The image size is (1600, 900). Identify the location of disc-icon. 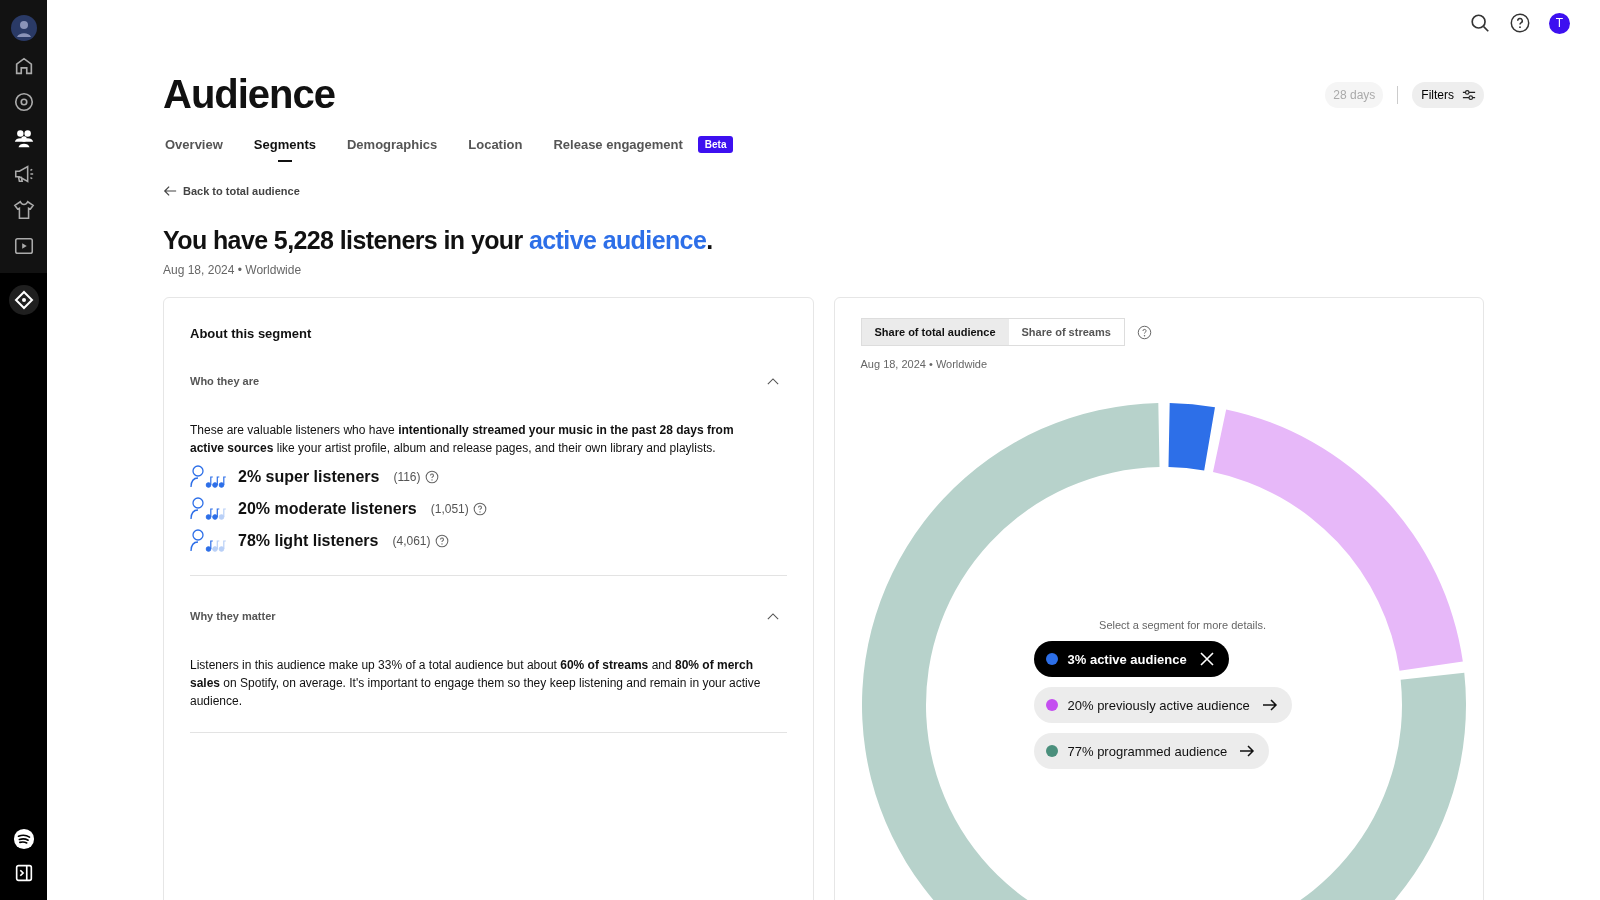
(23, 102).